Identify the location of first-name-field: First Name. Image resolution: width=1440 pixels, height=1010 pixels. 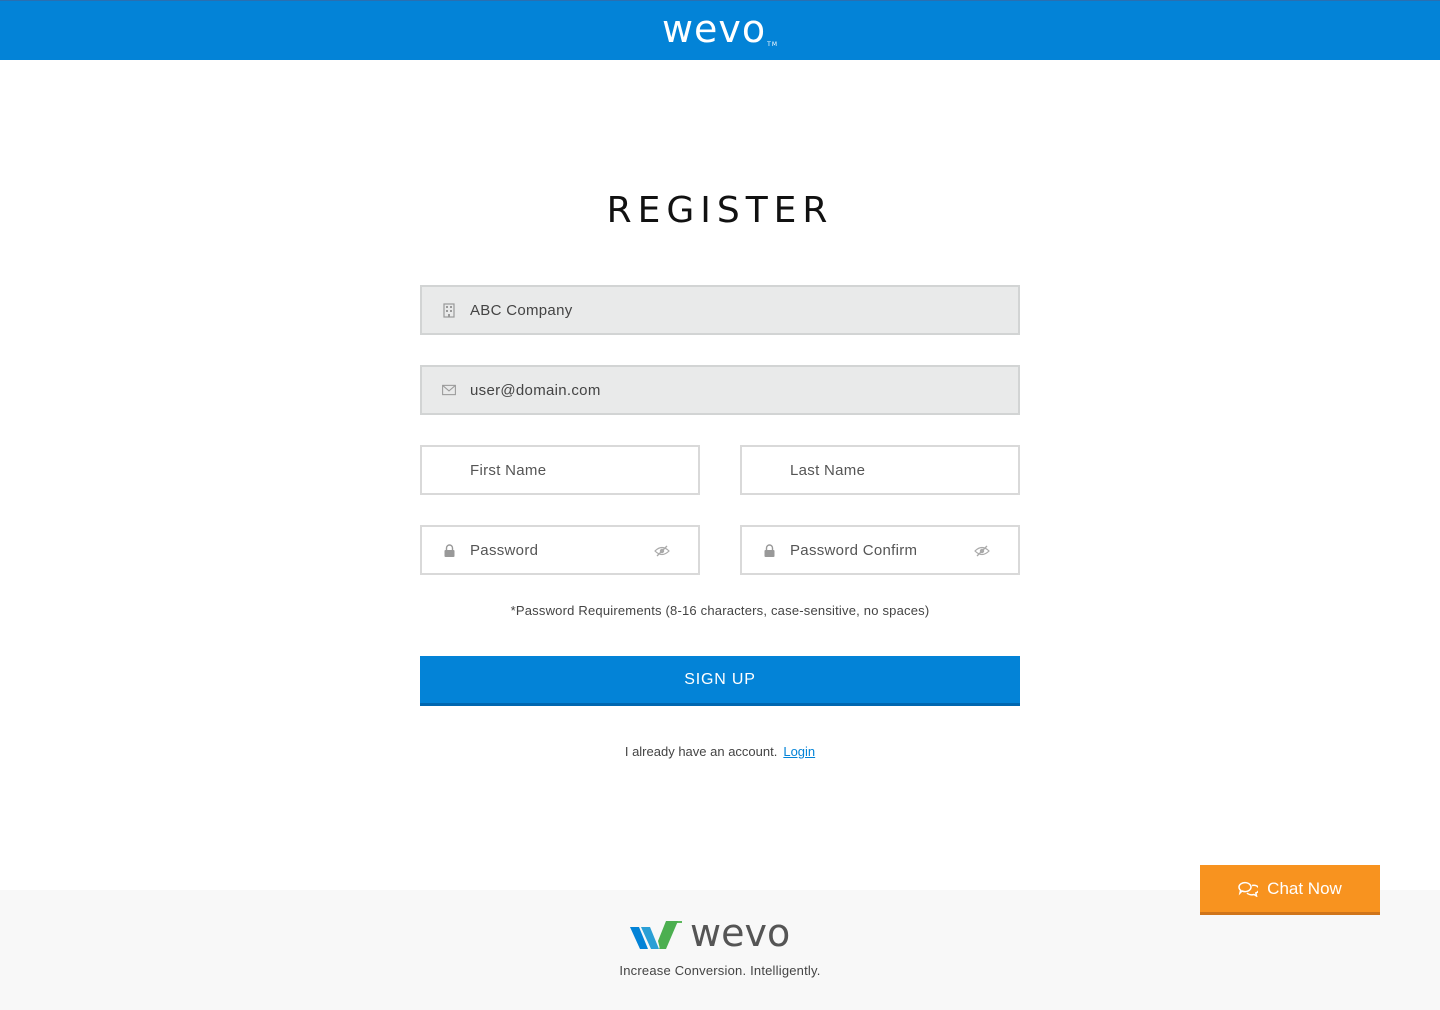
(560, 470).